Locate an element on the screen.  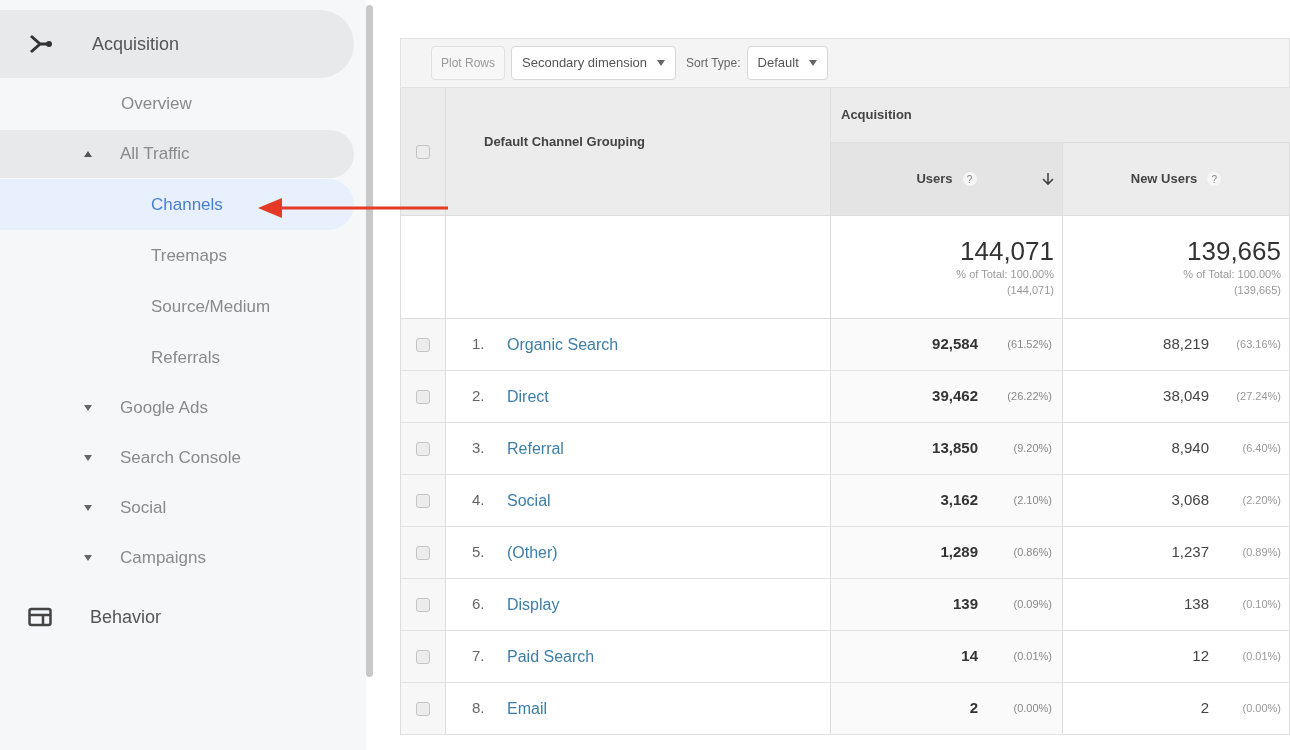
table-cell-text: 3,162 is located at coordinates (959, 500).